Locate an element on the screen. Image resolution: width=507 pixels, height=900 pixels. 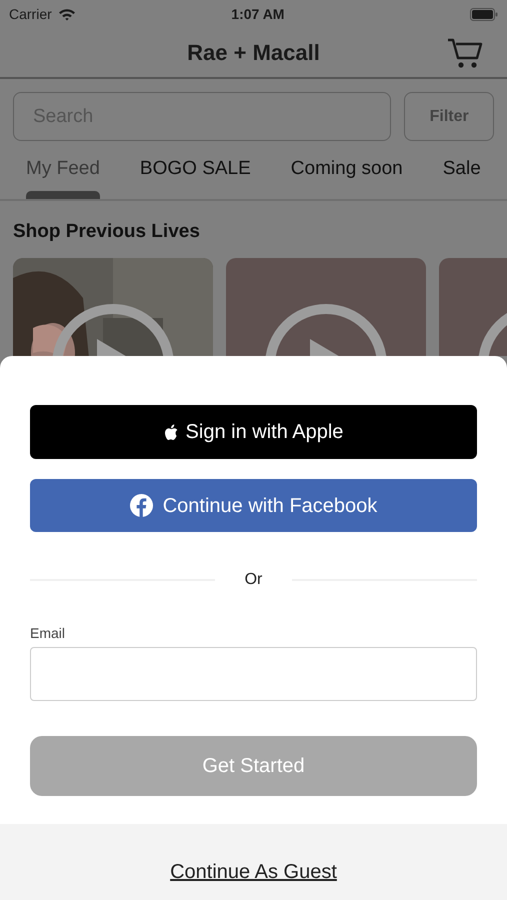
carrier-label: Carrier is located at coordinates (30, 14).